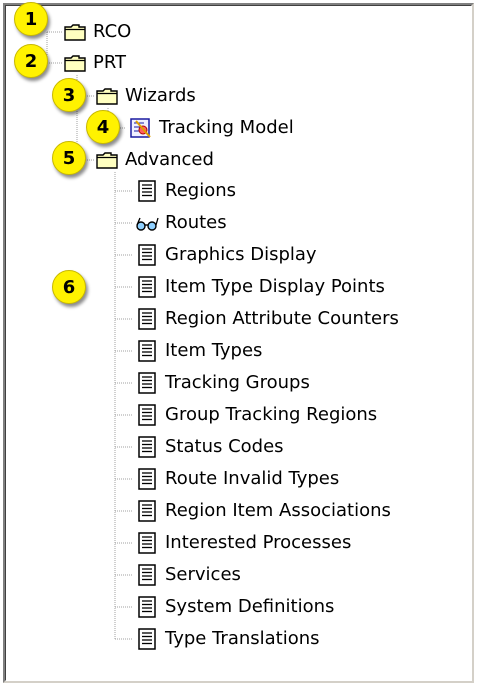 This screenshot has height=686, width=477. What do you see at coordinates (196, 222) in the screenshot?
I see `tree-node-label: Routes` at bounding box center [196, 222].